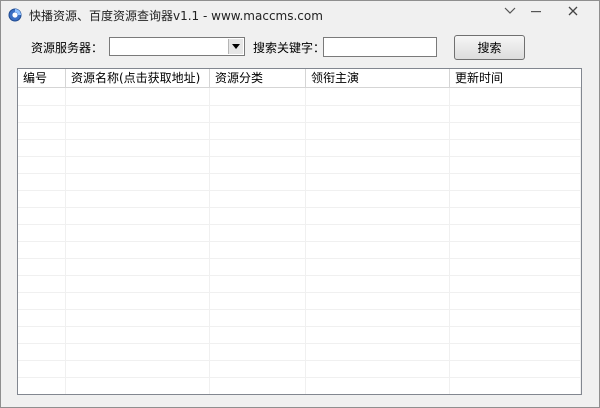 This screenshot has width=600, height=408. Describe the element at coordinates (536, 11) in the screenshot. I see `minimize-icon` at that location.